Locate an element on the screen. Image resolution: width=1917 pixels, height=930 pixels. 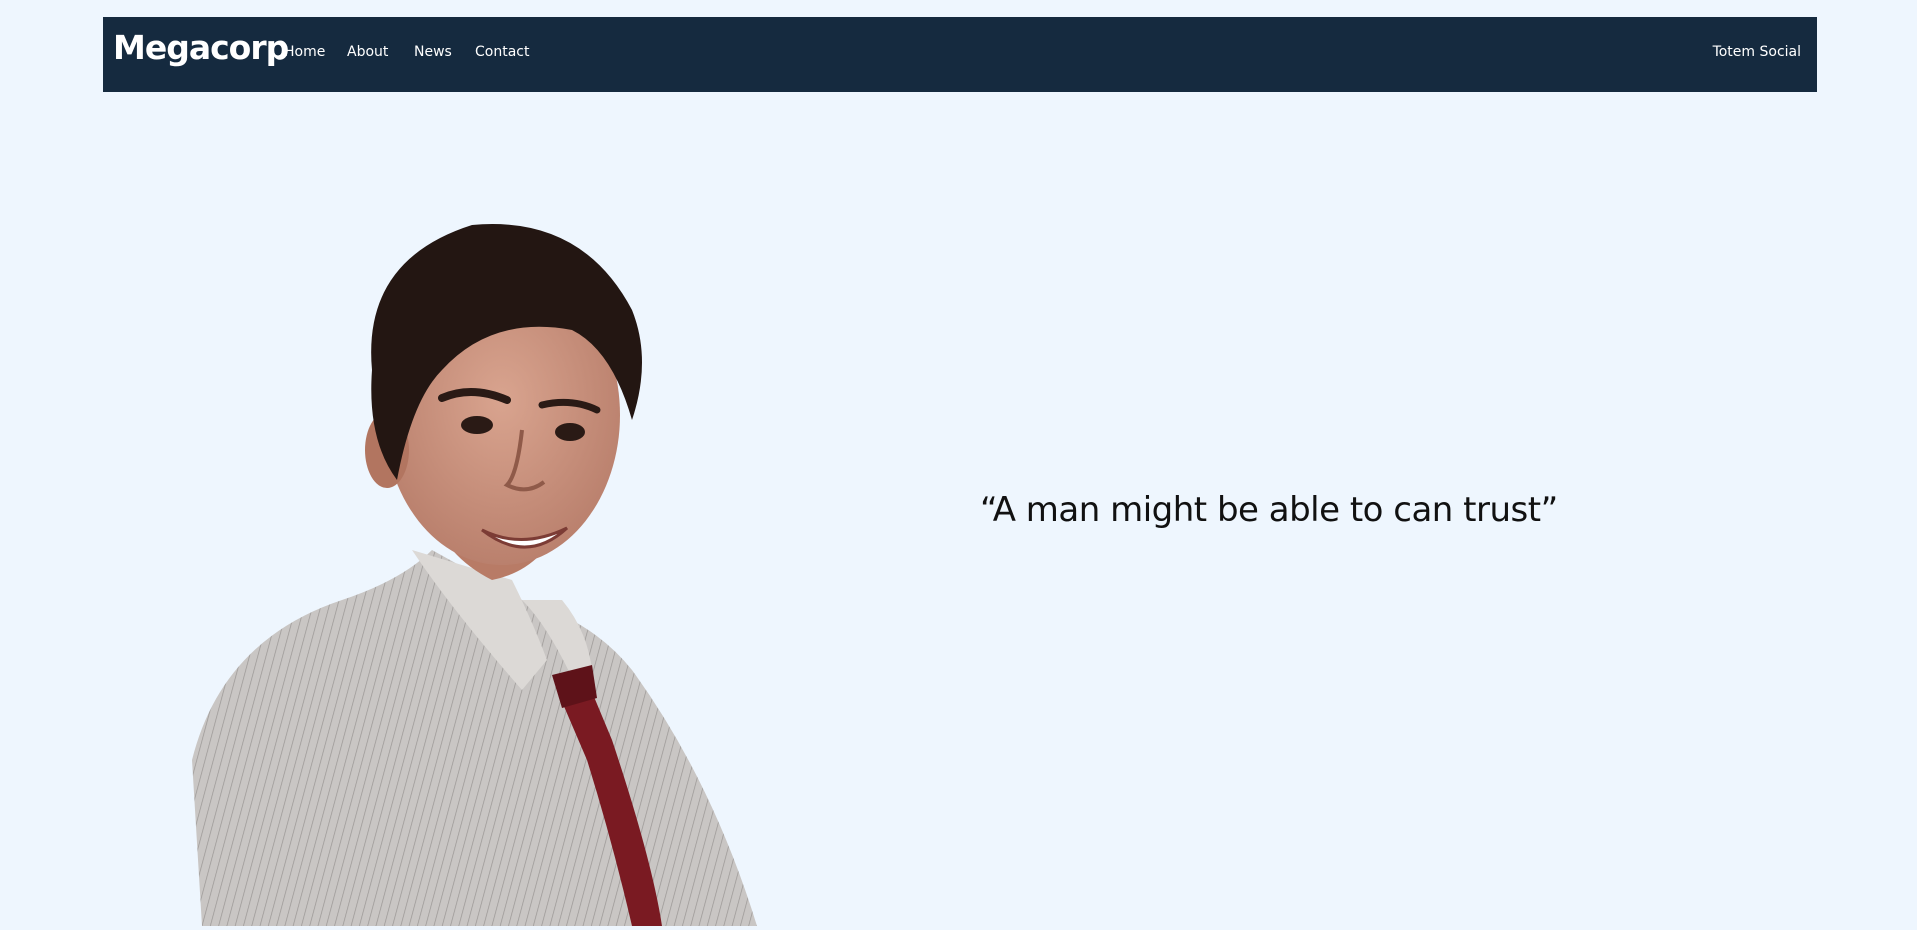
nav-link-about: About is located at coordinates (367, 52).